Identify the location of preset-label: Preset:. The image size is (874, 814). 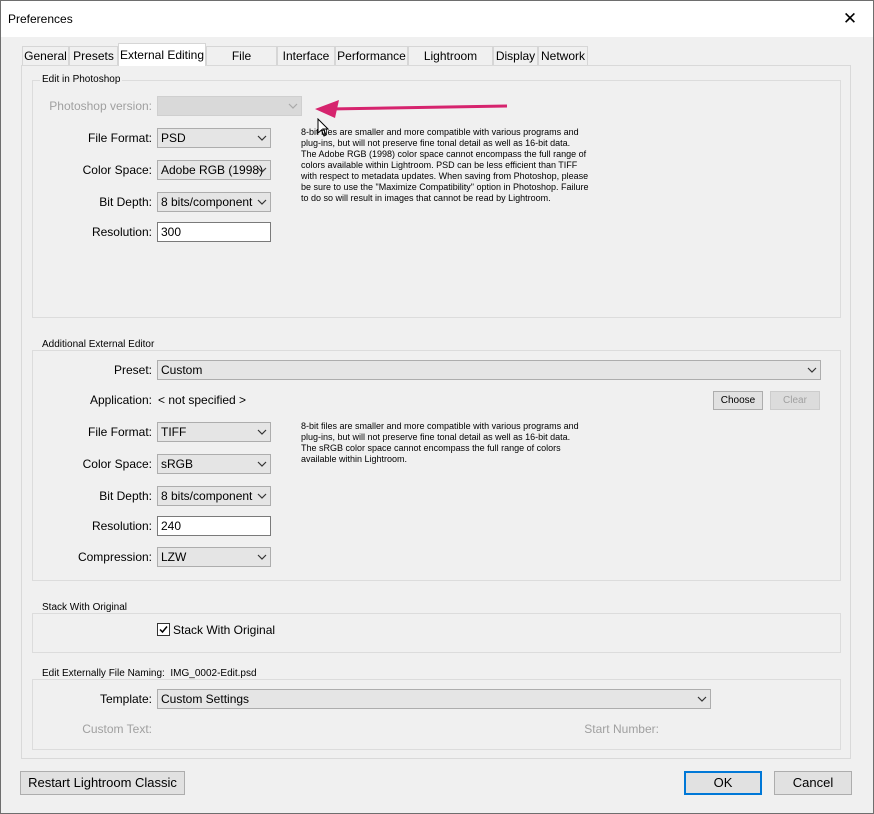
(132, 370).